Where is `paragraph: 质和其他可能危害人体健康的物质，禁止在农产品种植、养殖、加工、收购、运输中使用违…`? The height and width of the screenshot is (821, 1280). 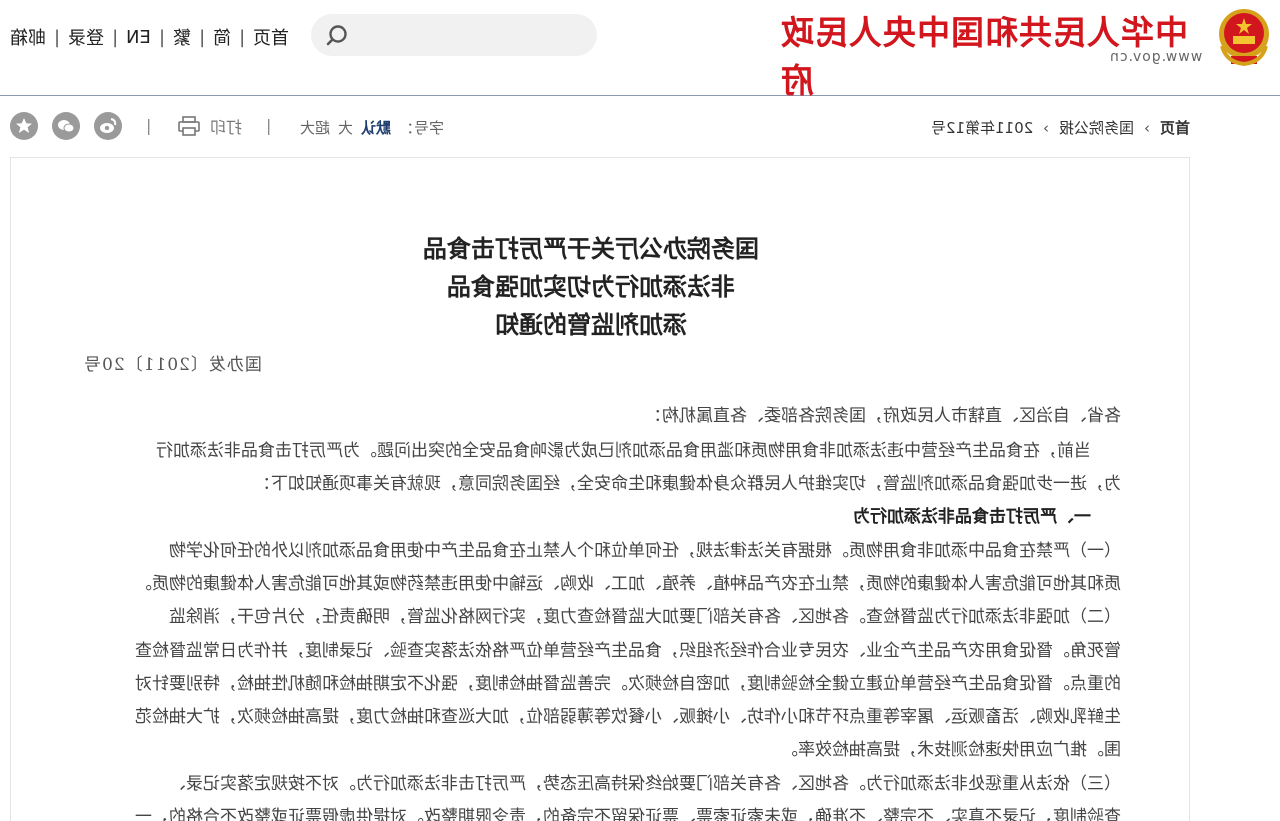
paragraph: 质和其他可能危害人体健康的物质，禁止在农产品种植、养殖、加工、收购、运输中使用违… is located at coordinates (628, 584).